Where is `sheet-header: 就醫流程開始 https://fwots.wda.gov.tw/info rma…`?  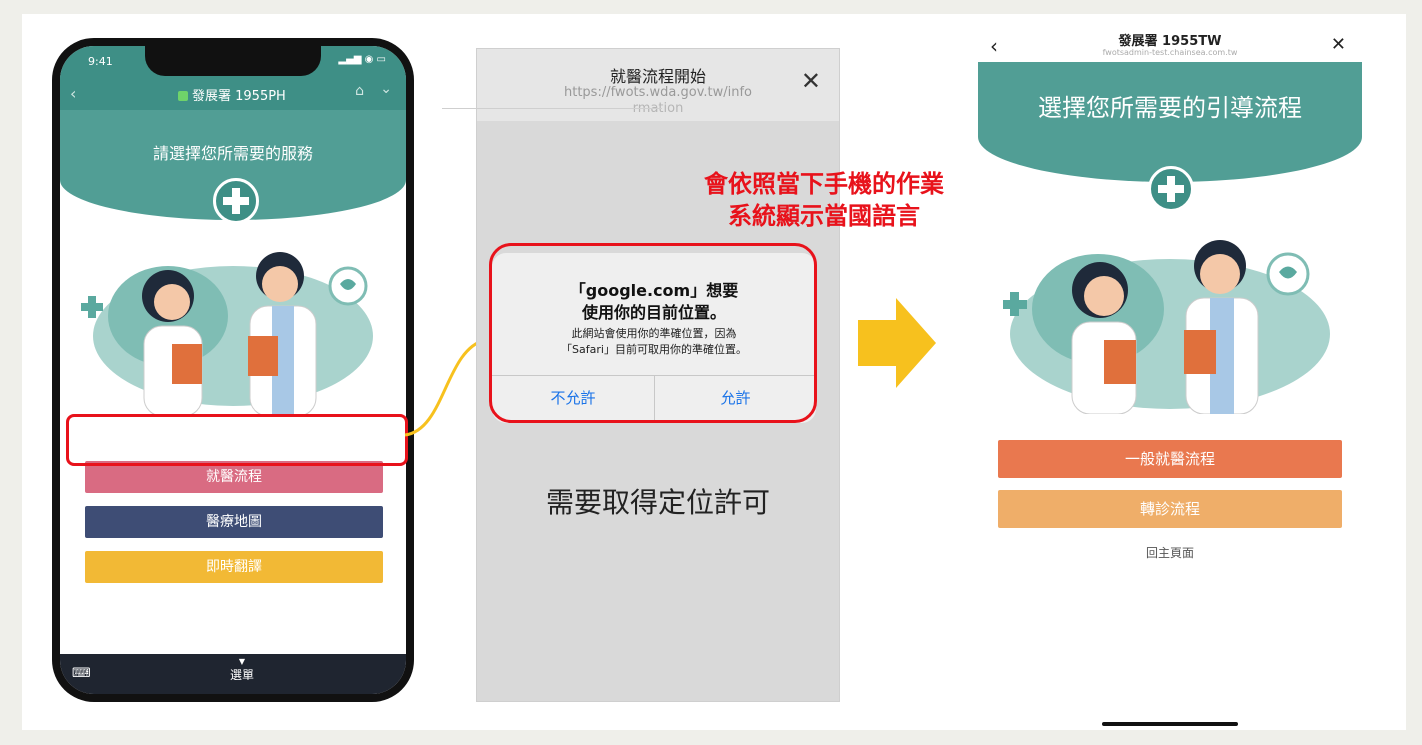 sheet-header: 就醫流程開始 https://fwots.wda.gov.tw/info rma… is located at coordinates (658, 85).